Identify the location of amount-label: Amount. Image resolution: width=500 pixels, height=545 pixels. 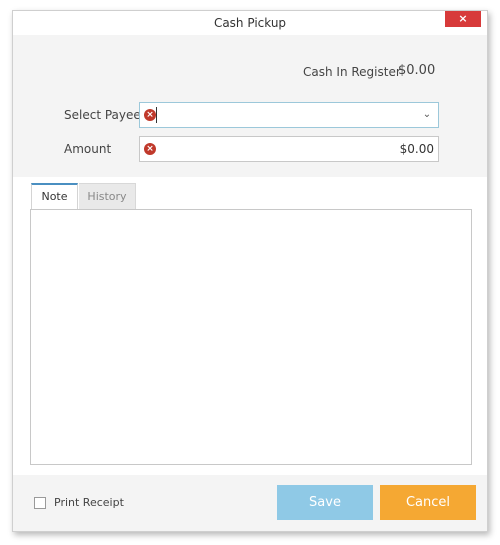
(88, 149).